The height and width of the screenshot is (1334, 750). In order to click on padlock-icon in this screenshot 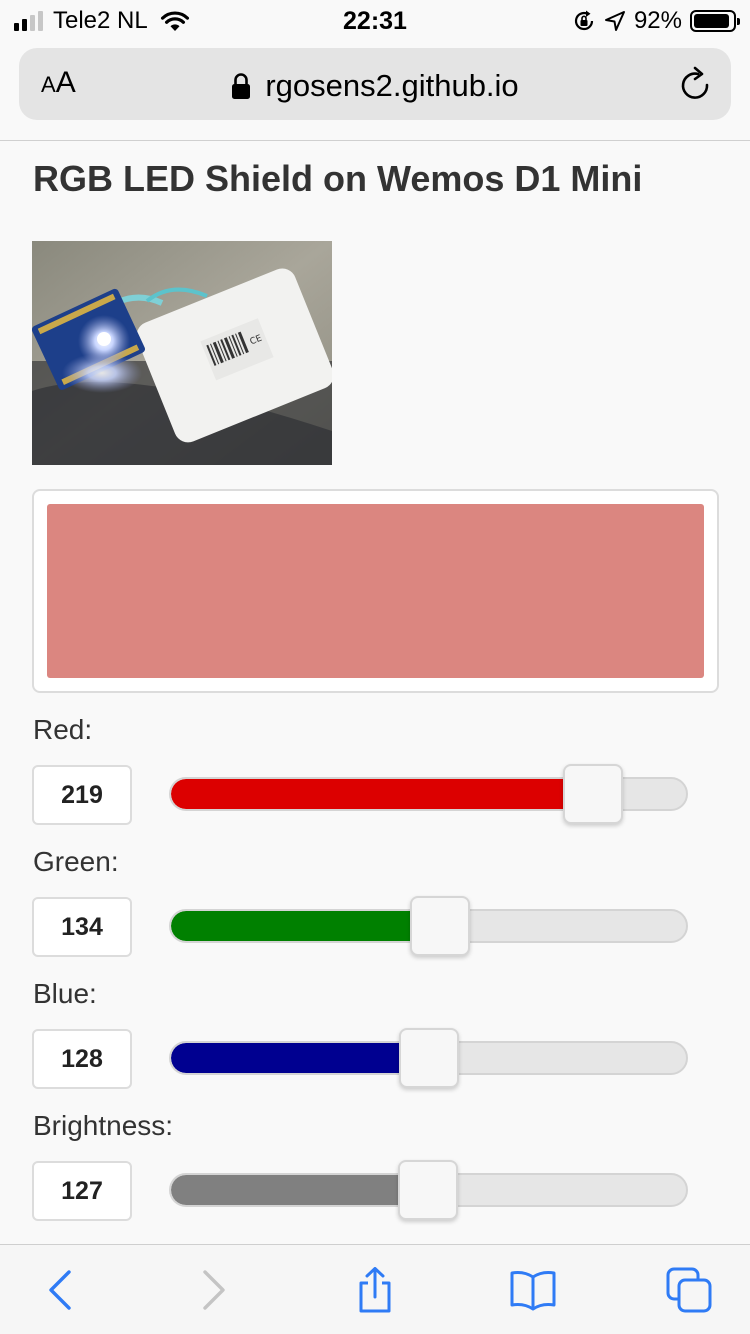, I will do `click(241, 86)`.